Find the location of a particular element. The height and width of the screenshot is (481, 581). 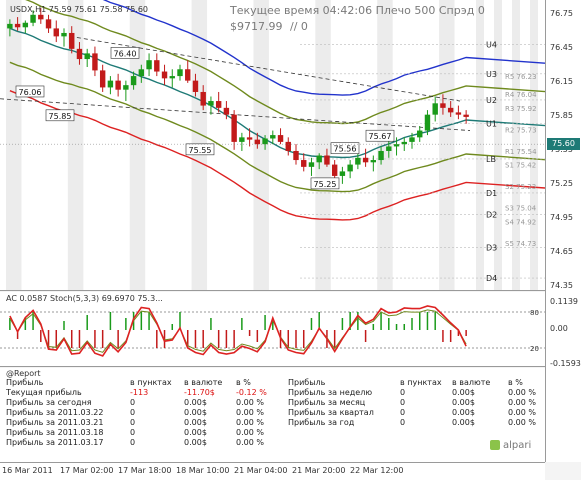

pivot-label: D3 is located at coordinates (491, 247).